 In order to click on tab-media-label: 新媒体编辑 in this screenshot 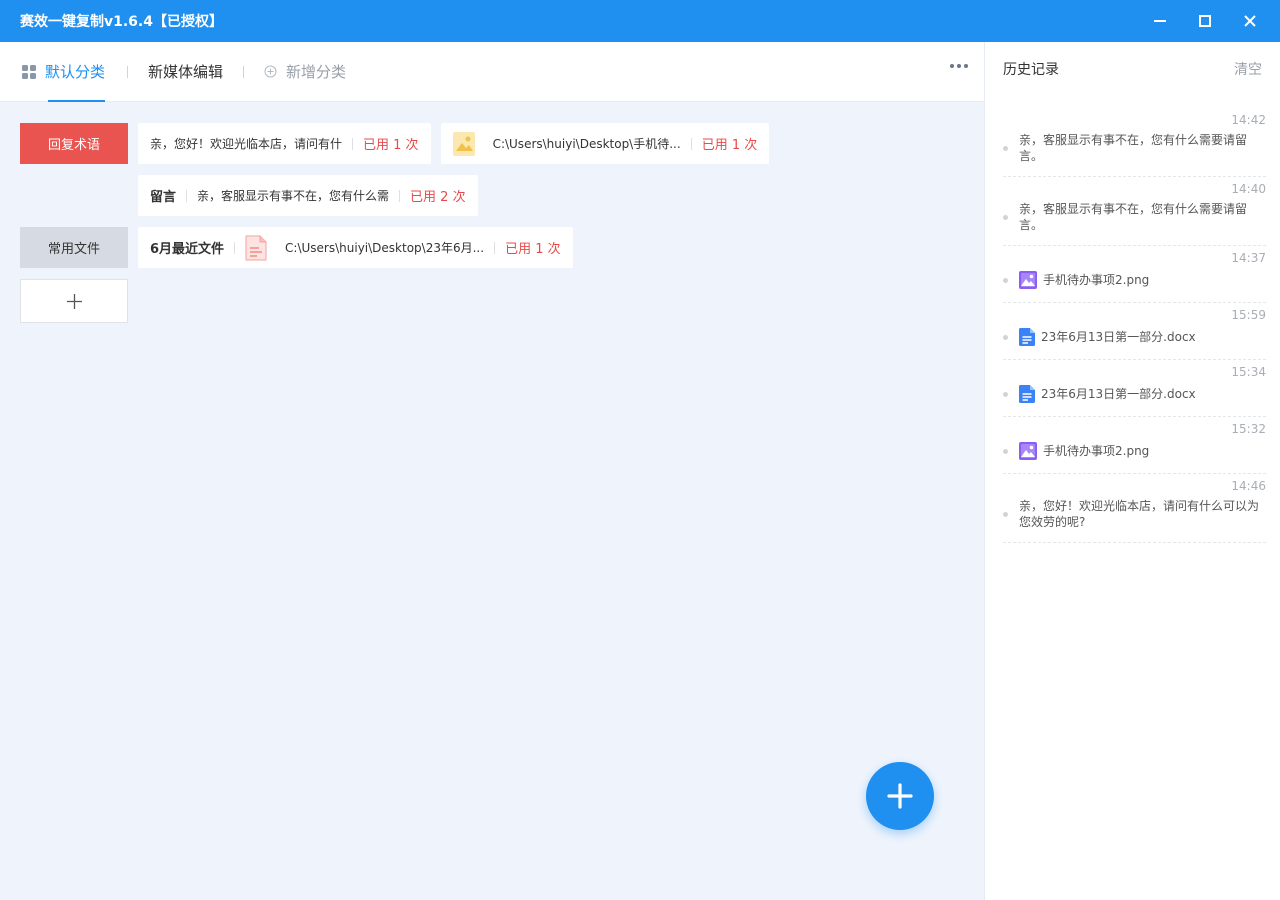, I will do `click(186, 72)`.